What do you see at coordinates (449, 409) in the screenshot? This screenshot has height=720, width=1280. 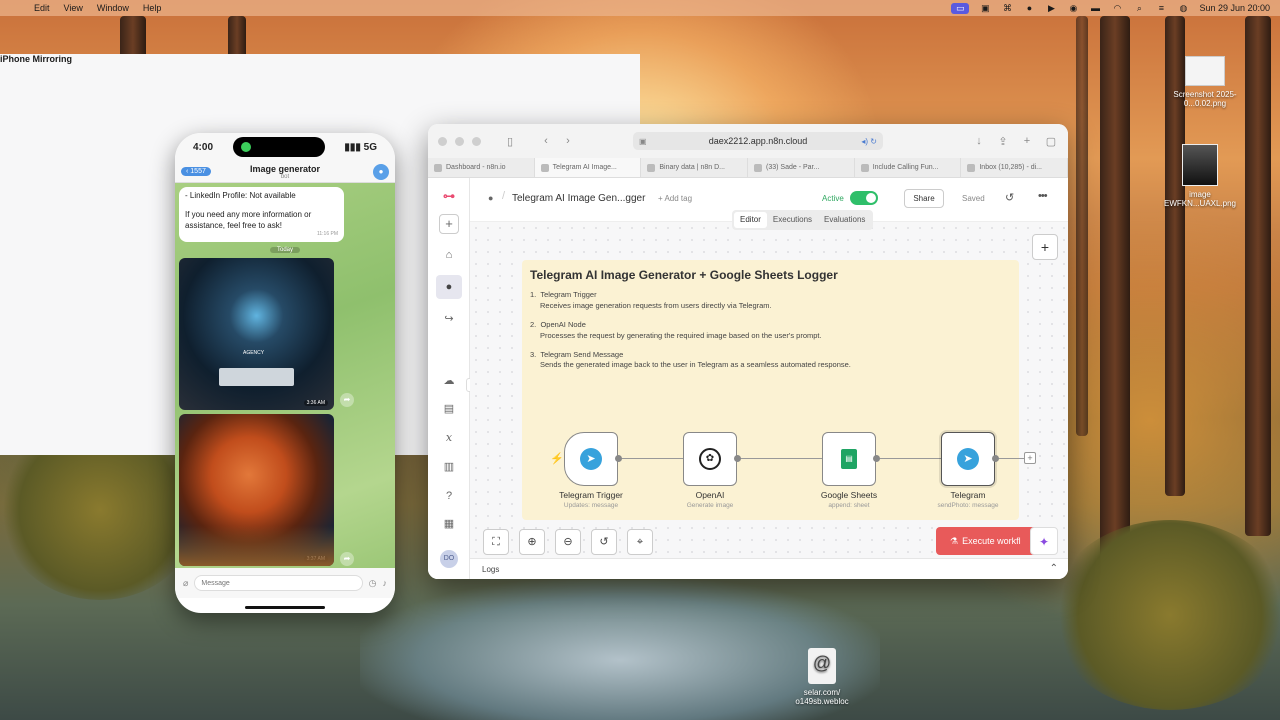 I see `templates-icon: ▤` at bounding box center [449, 409].